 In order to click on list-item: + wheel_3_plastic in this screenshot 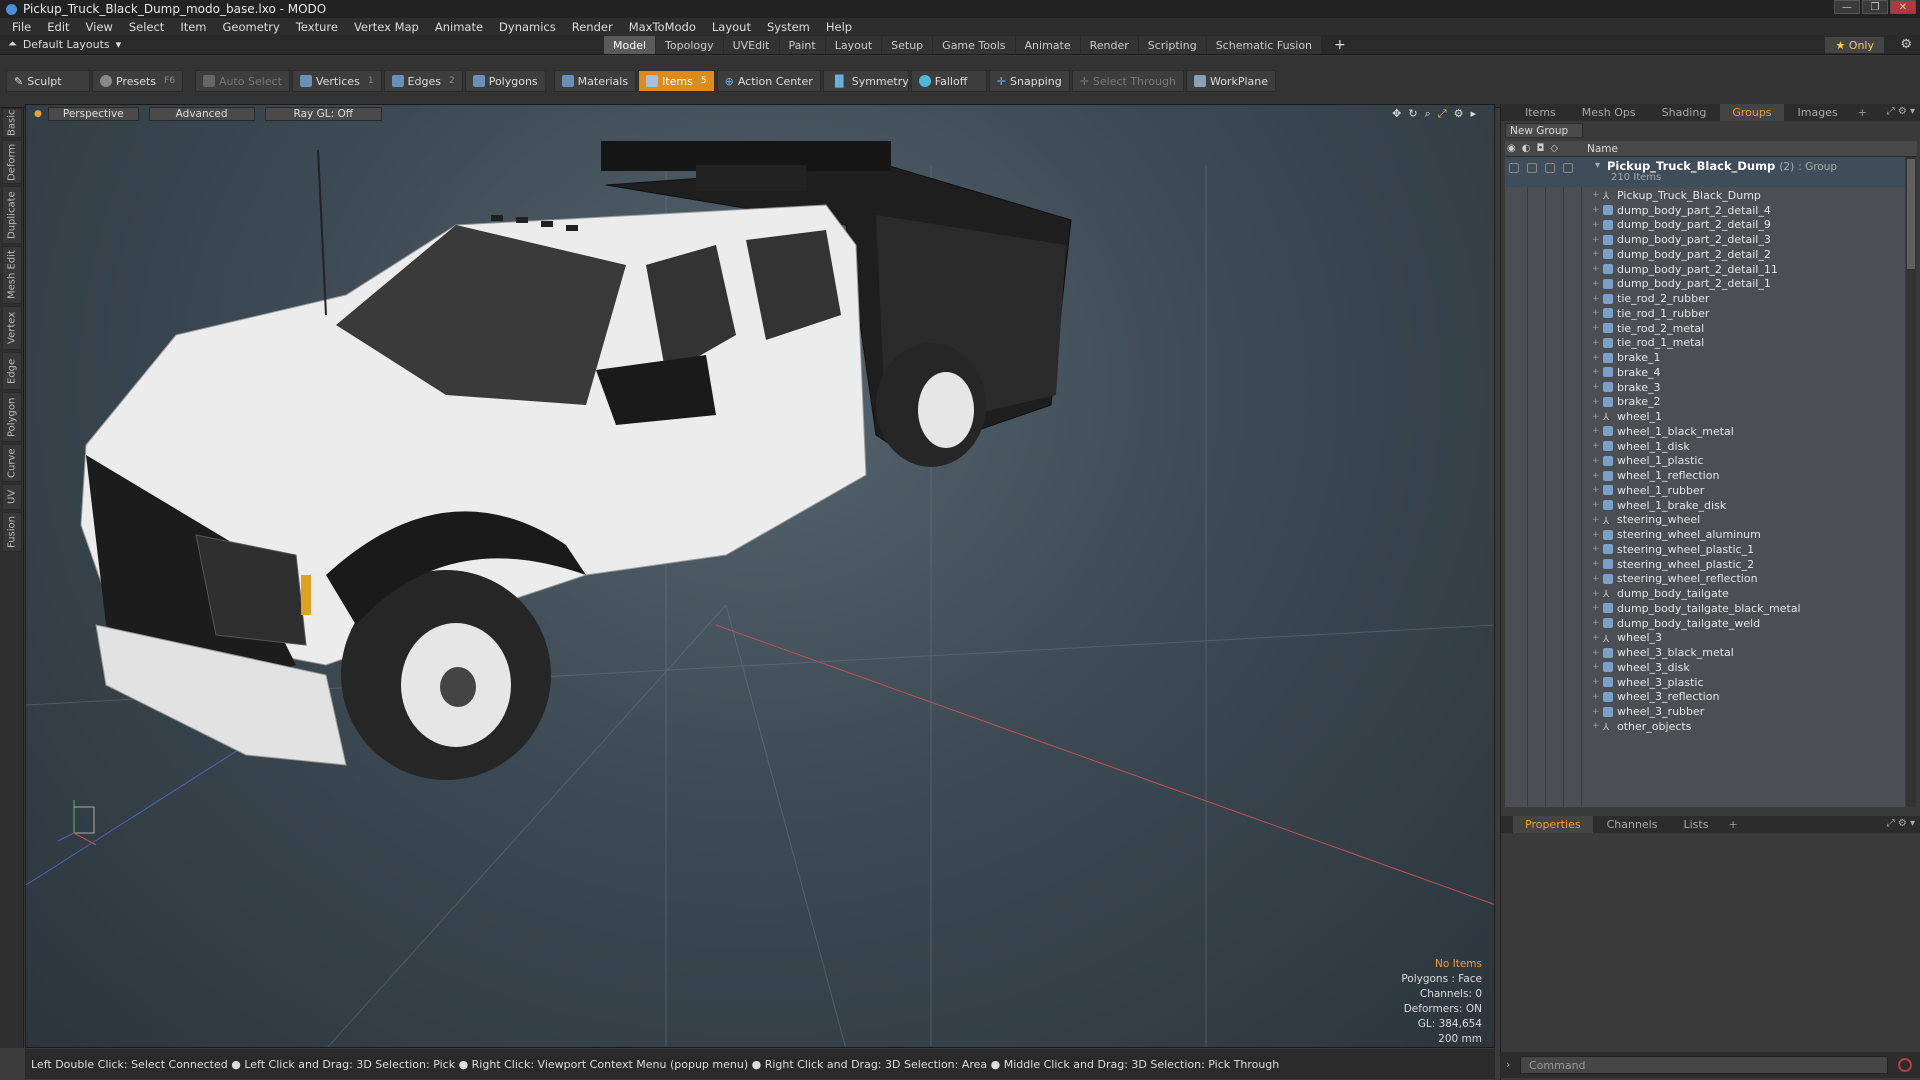, I will do `click(1705, 682)`.